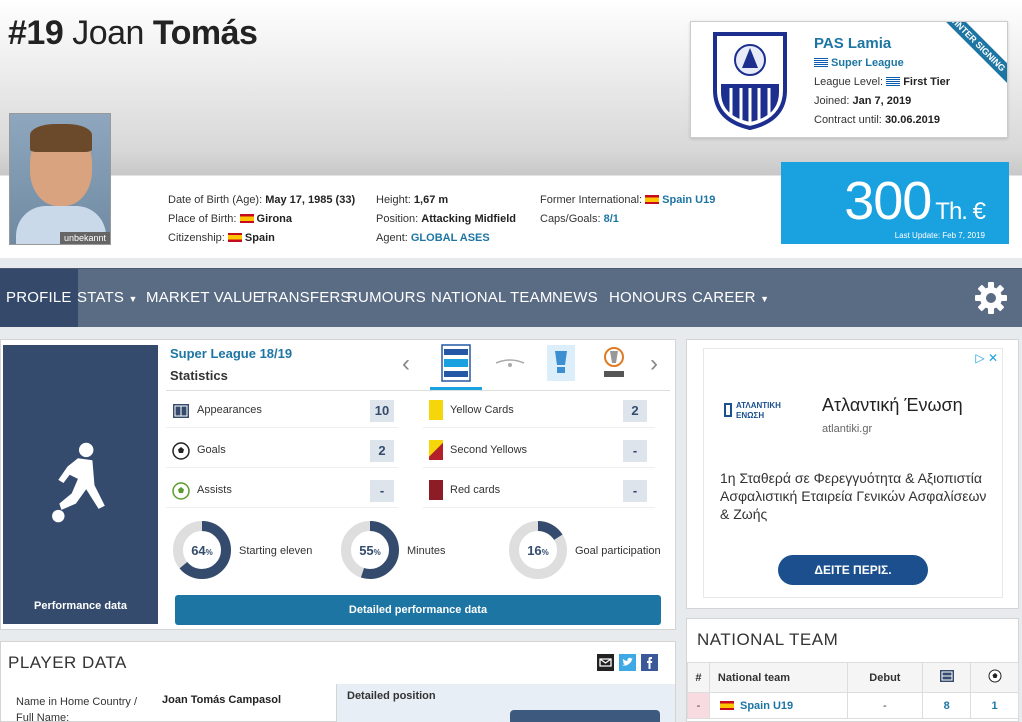  I want to click on full-name-label: Name in Home Country / Full Name:, so click(77, 709).